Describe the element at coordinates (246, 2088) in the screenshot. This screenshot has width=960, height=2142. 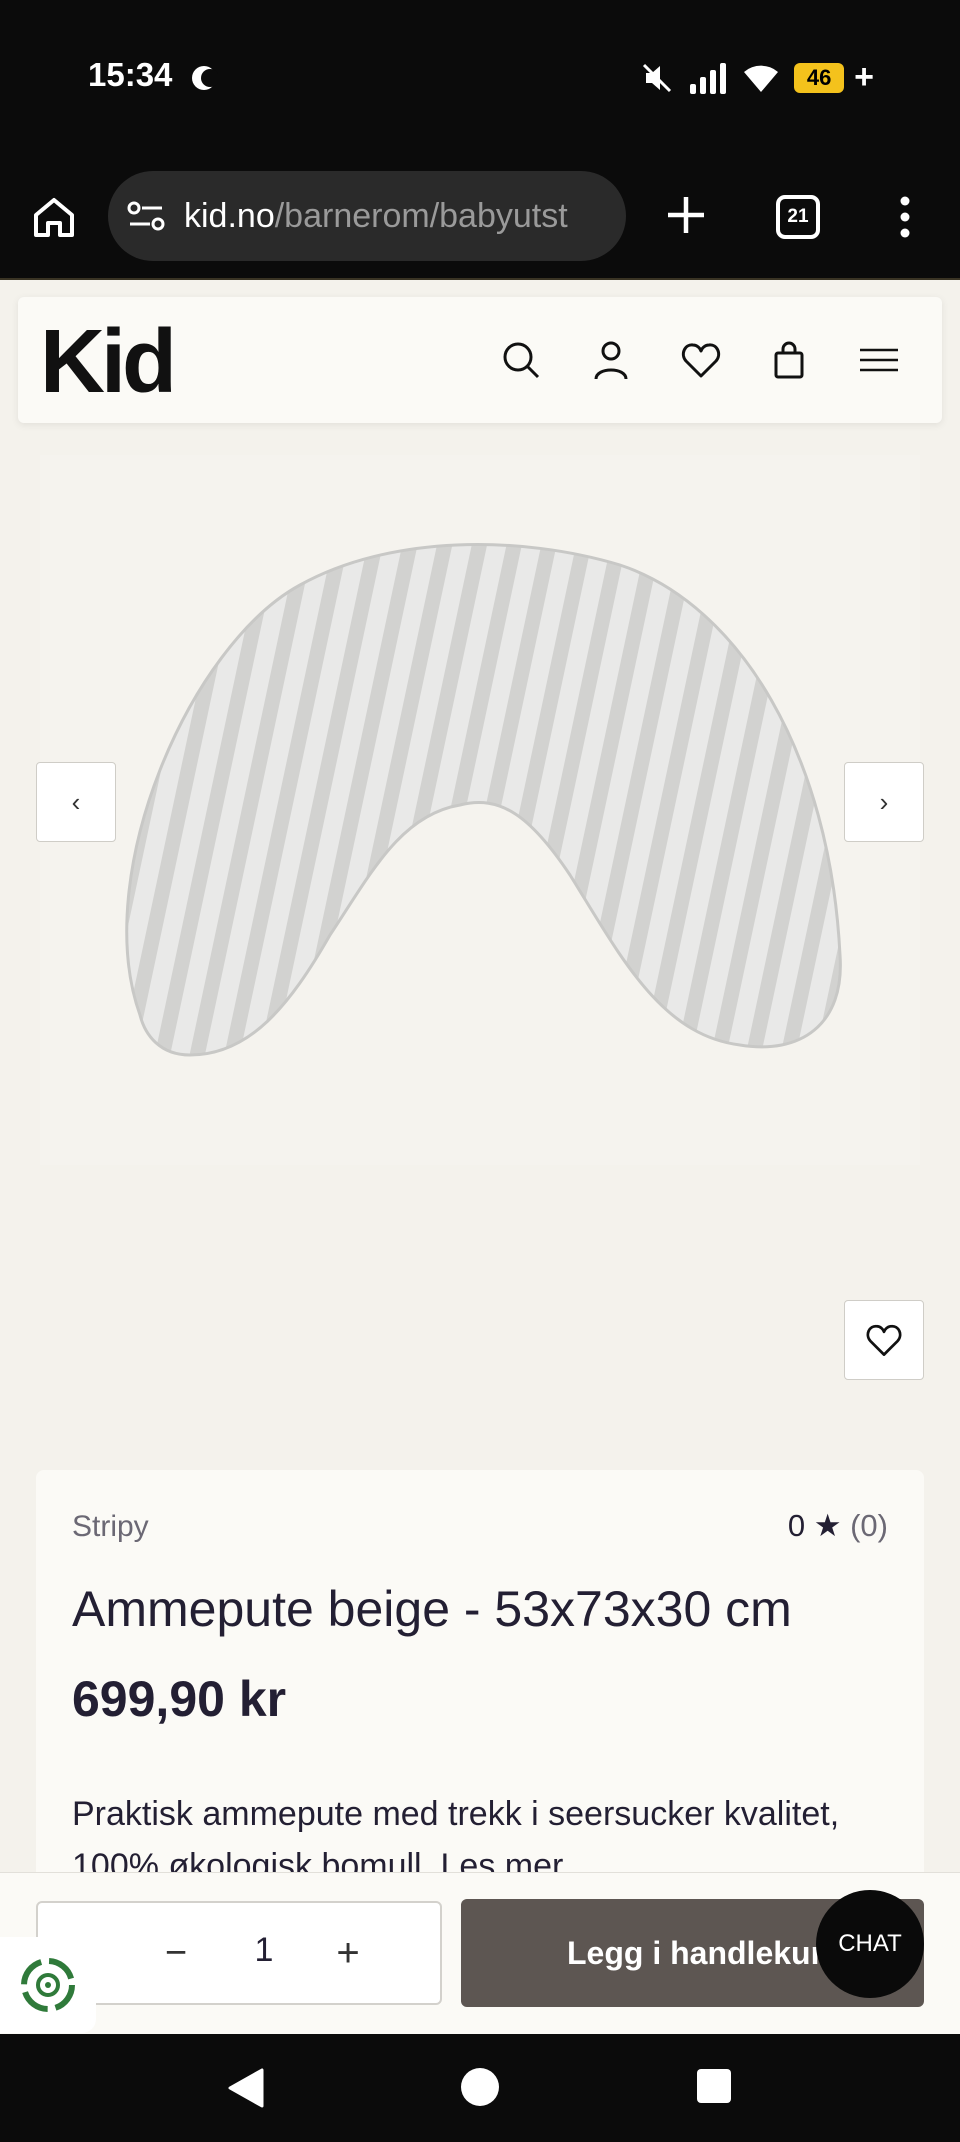
I see `back-icon` at that location.